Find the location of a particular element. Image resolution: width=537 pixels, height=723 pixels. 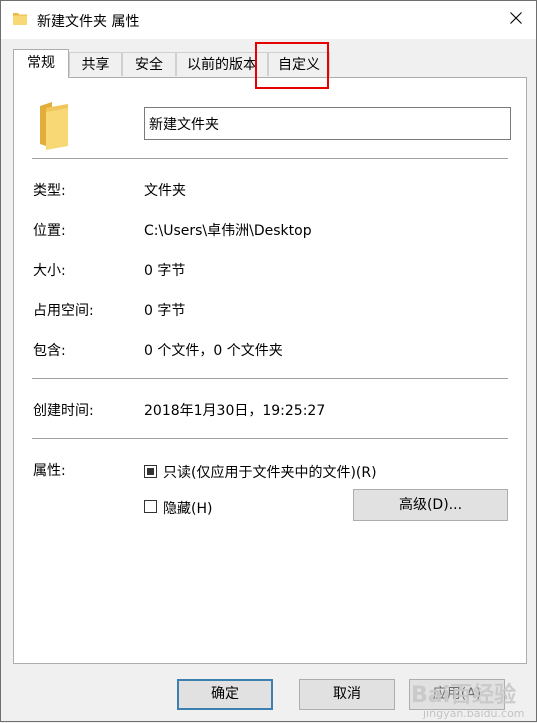

ok-button: 确定 is located at coordinates (225, 694).